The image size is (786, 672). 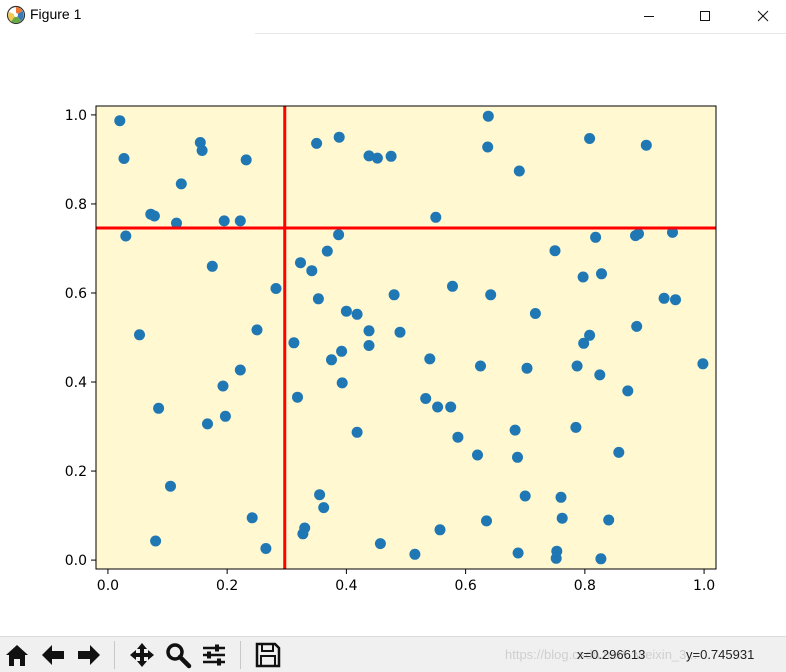 I want to click on home-button, so click(x=17, y=655).